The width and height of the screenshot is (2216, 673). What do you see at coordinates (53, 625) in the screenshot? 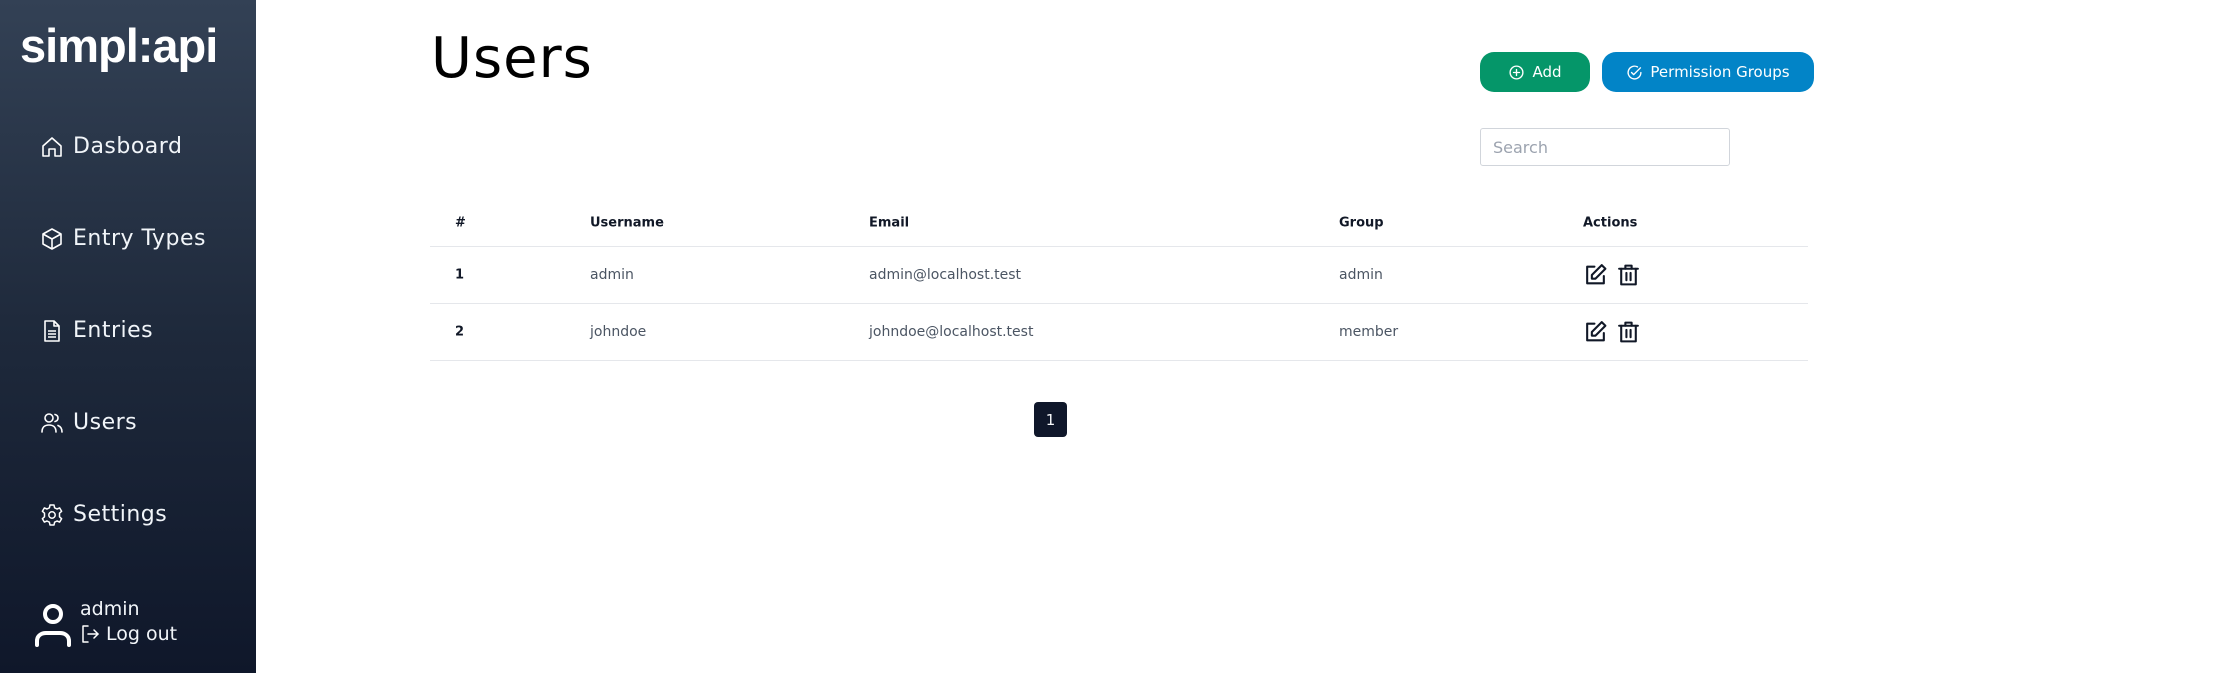
I see `avatar-icon` at bounding box center [53, 625].